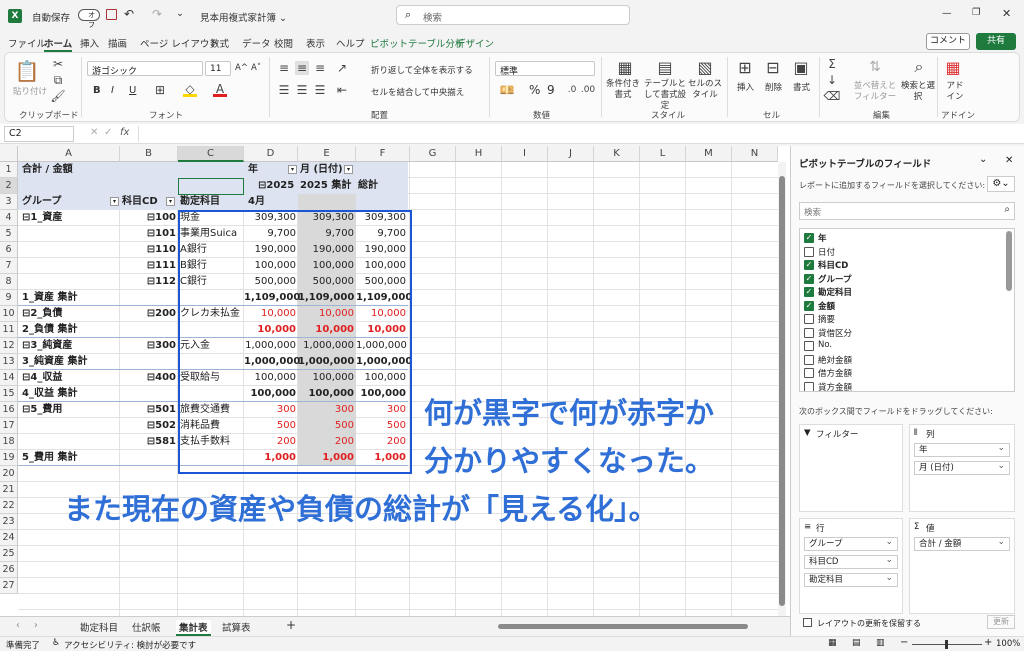 The image size is (1024, 651). What do you see at coordinates (9, 490) in the screenshot?
I see `row-header: 21` at bounding box center [9, 490].